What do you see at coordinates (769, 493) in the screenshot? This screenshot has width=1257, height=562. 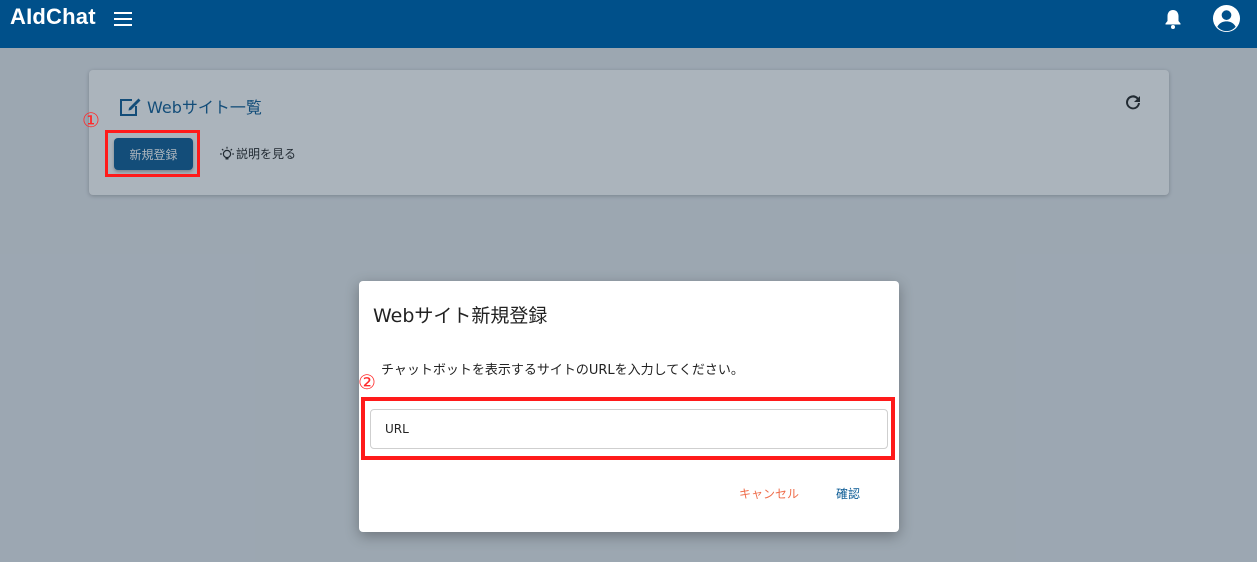 I see `cancel-button: キャンセル` at bounding box center [769, 493].